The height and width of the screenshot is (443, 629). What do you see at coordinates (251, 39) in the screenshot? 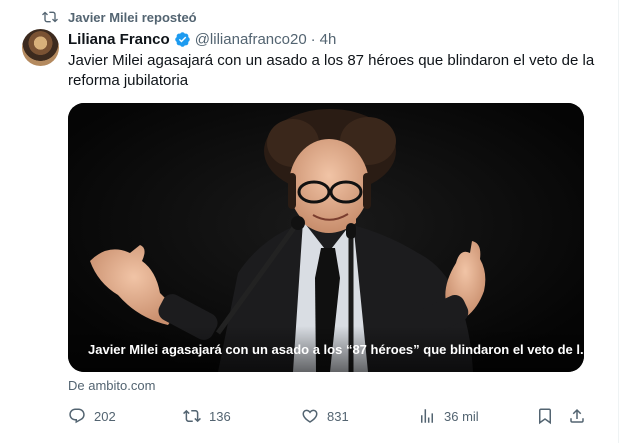
I see `author-handle: @lilianafranco20` at bounding box center [251, 39].